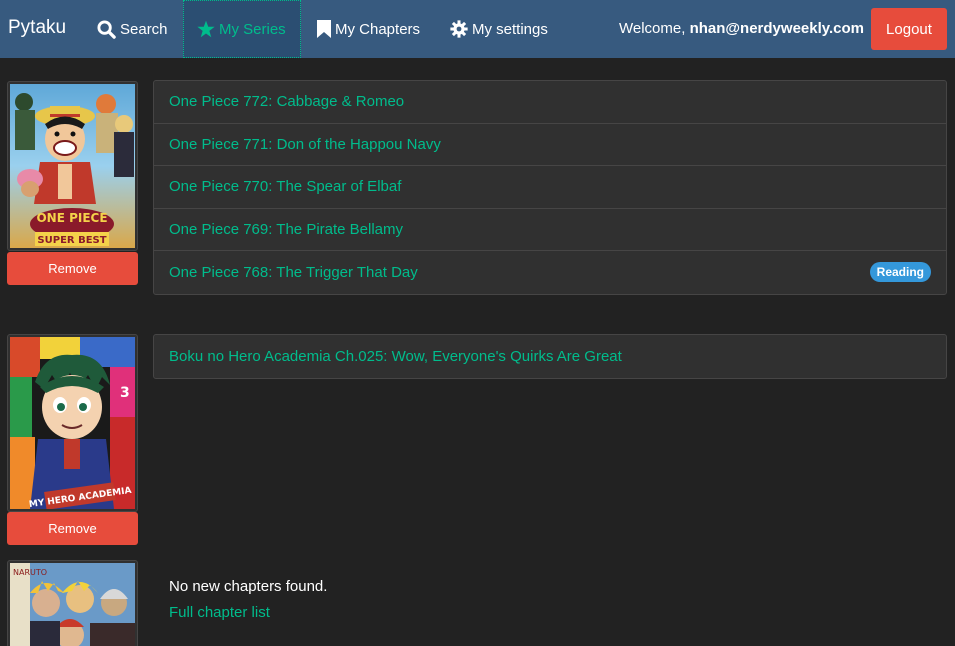 This screenshot has width=955, height=646. Describe the element at coordinates (252, 29) in the screenshot. I see `nav-my-series-label: My Series` at that location.